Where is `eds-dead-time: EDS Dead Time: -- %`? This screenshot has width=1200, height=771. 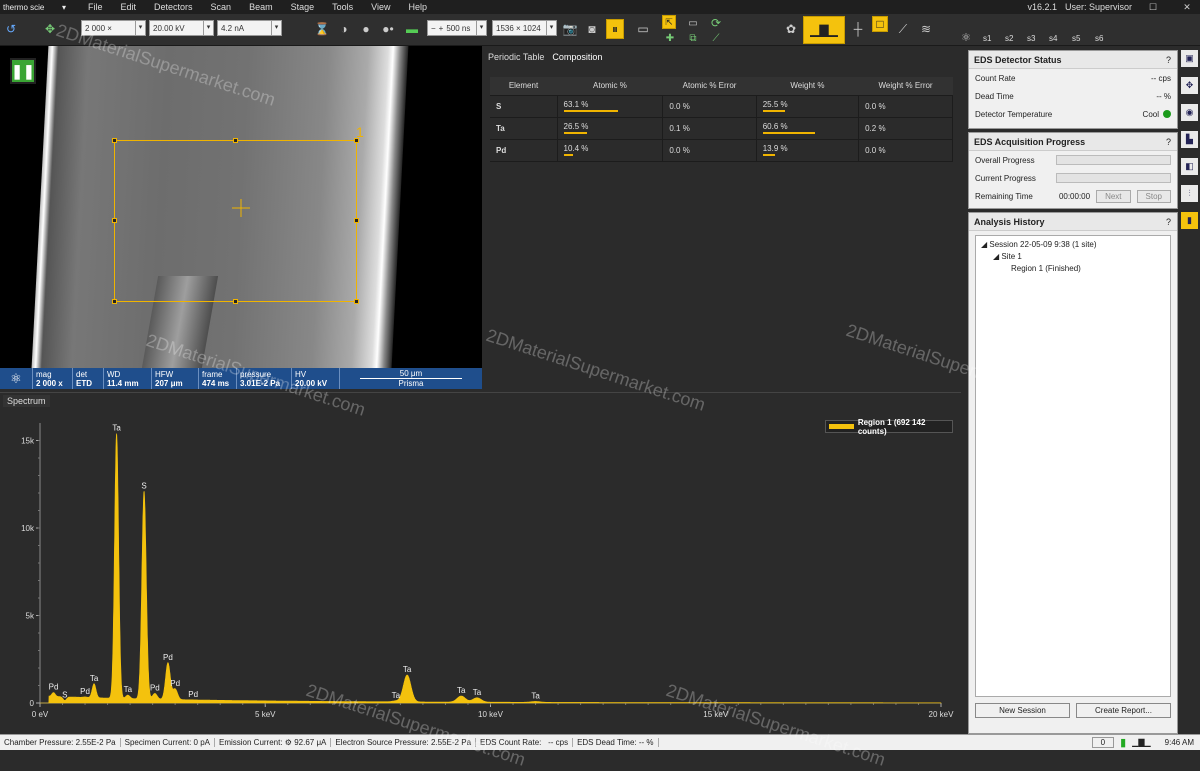
eds-dead-time: EDS Dead Time: -- % is located at coordinates (616, 742).